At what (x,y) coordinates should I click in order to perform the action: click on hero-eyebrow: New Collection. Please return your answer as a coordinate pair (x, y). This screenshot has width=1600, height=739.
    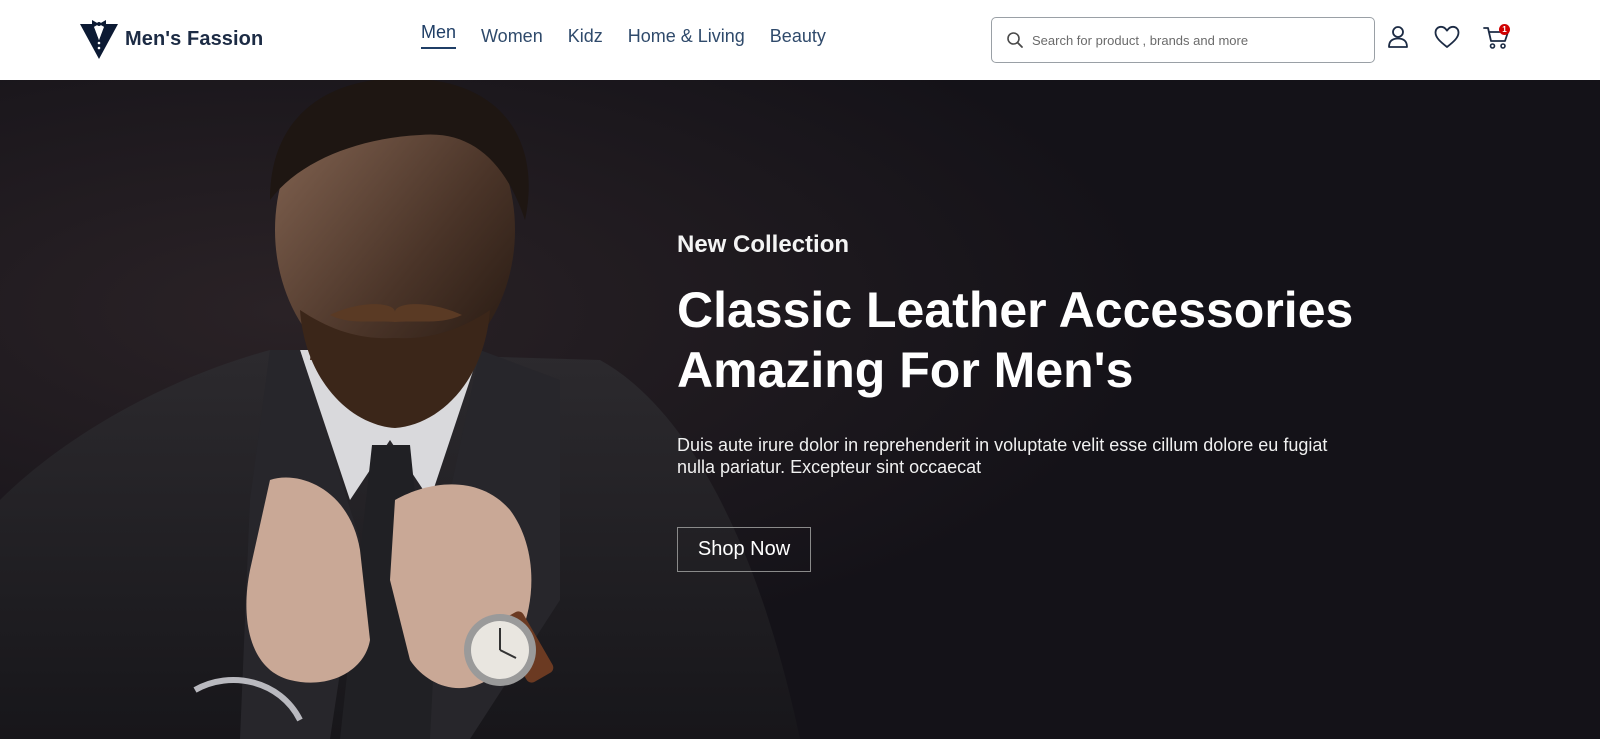
    Looking at the image, I should click on (763, 244).